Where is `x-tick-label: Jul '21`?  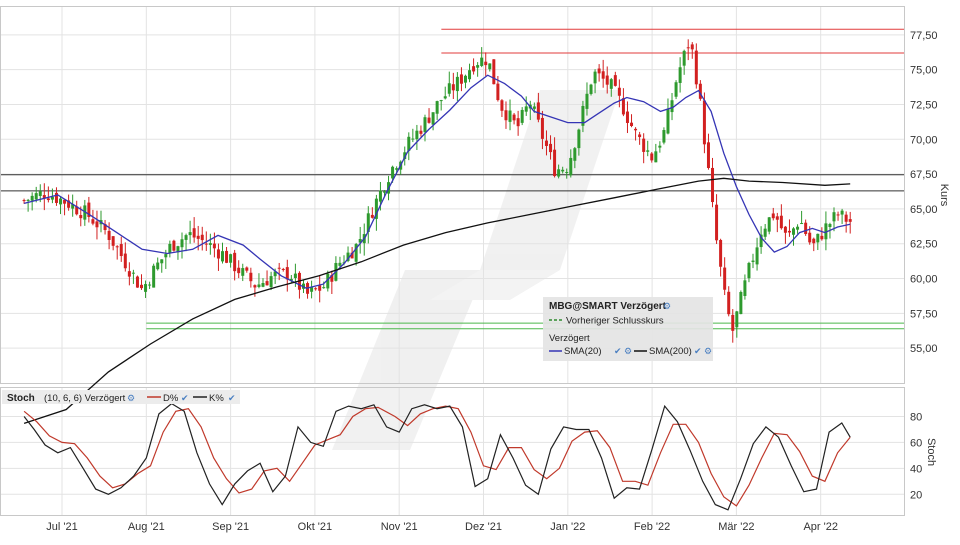
x-tick-label: Jul '21 is located at coordinates (61, 527).